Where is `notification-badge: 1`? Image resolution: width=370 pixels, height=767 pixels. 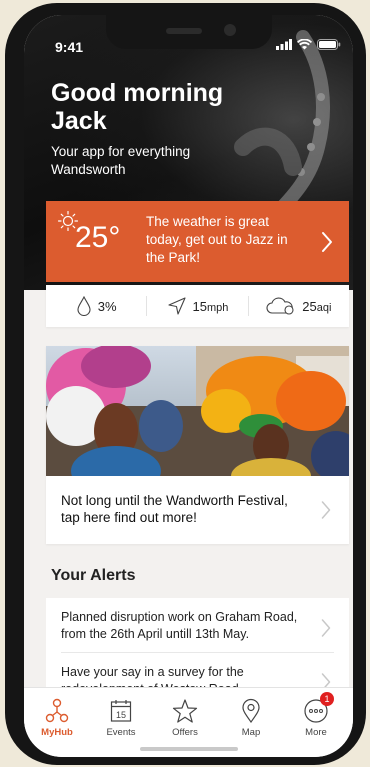 notification-badge: 1 is located at coordinates (327, 699).